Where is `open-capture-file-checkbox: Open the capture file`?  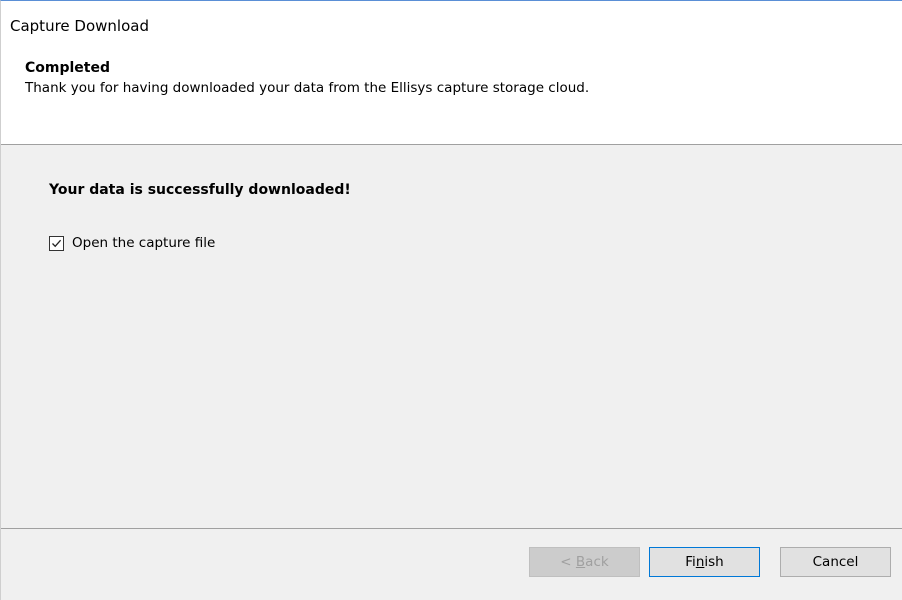 open-capture-file-checkbox: Open the capture file is located at coordinates (132, 243).